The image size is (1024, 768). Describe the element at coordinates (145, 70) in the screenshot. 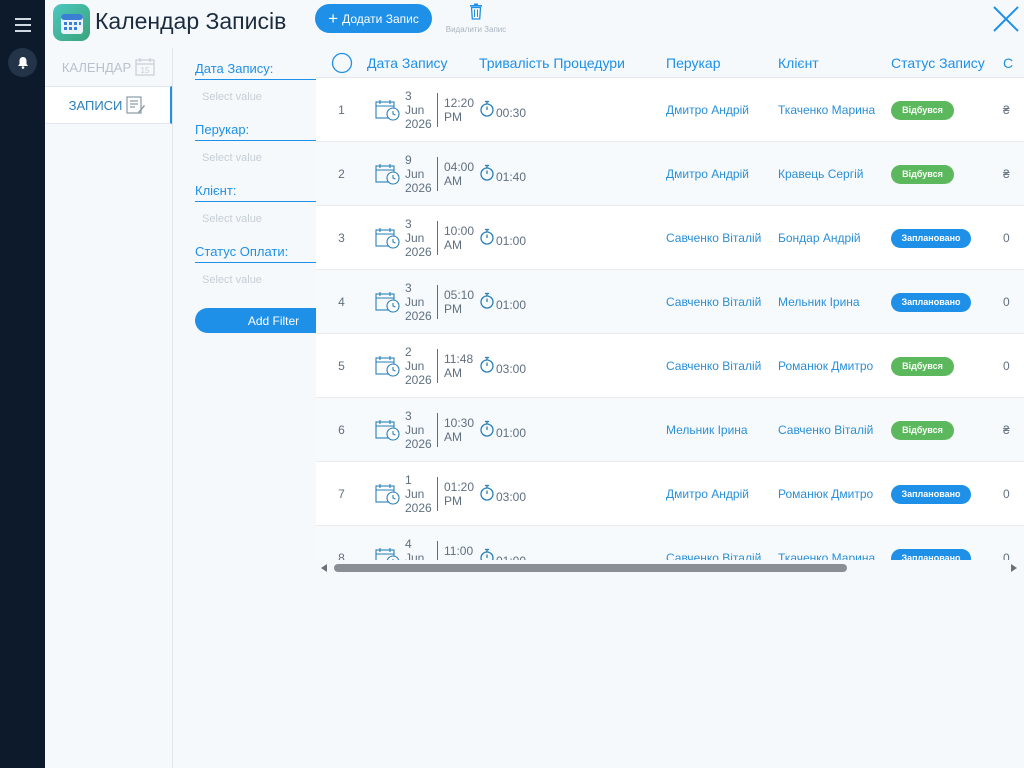

I see `calendar-day-badge: 15` at that location.